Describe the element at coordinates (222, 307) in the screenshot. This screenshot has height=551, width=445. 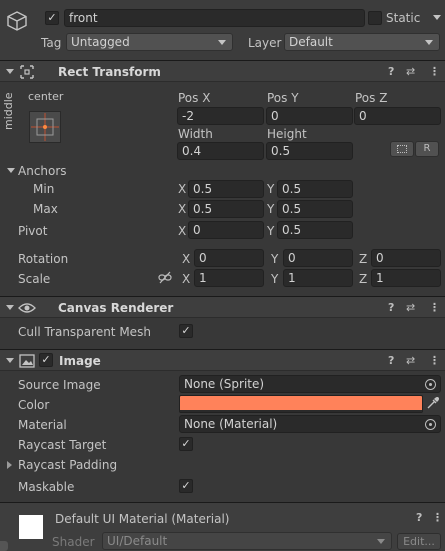
I see `canvas-renderer-header: Canvas Renderer ? ⇄ ⋮` at that location.